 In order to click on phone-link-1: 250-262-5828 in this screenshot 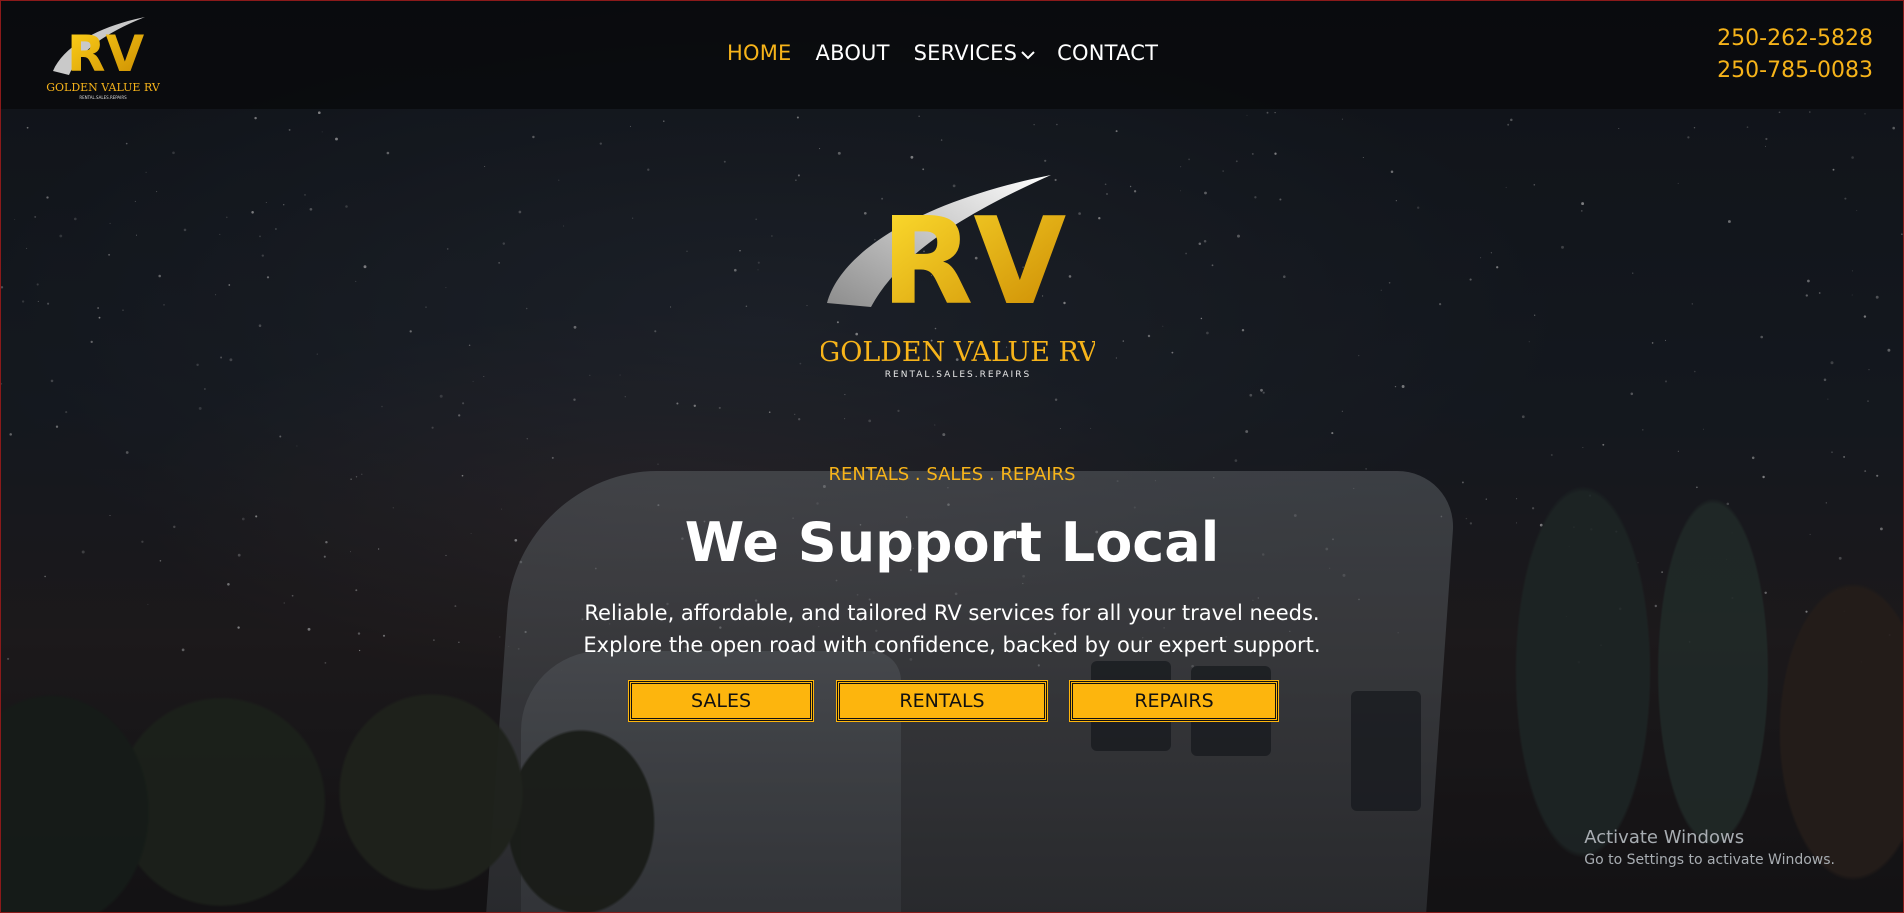, I will do `click(1795, 39)`.